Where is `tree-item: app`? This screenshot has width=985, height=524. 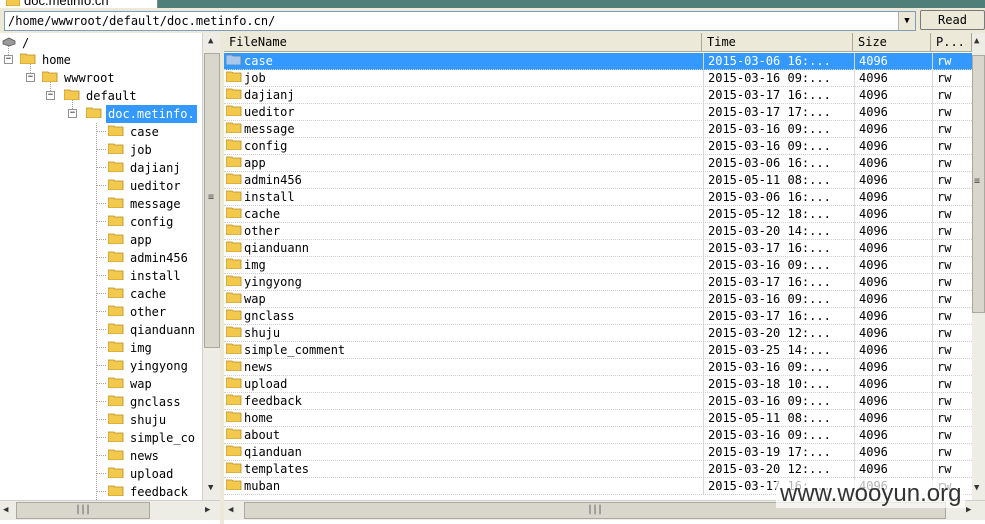
tree-item: app is located at coordinates (130, 239).